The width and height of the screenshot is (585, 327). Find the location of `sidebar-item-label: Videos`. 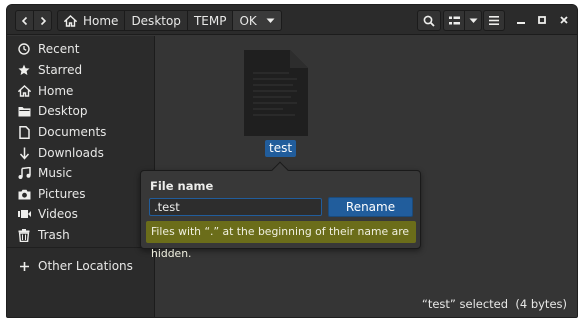

sidebar-item-label: Videos is located at coordinates (58, 214).